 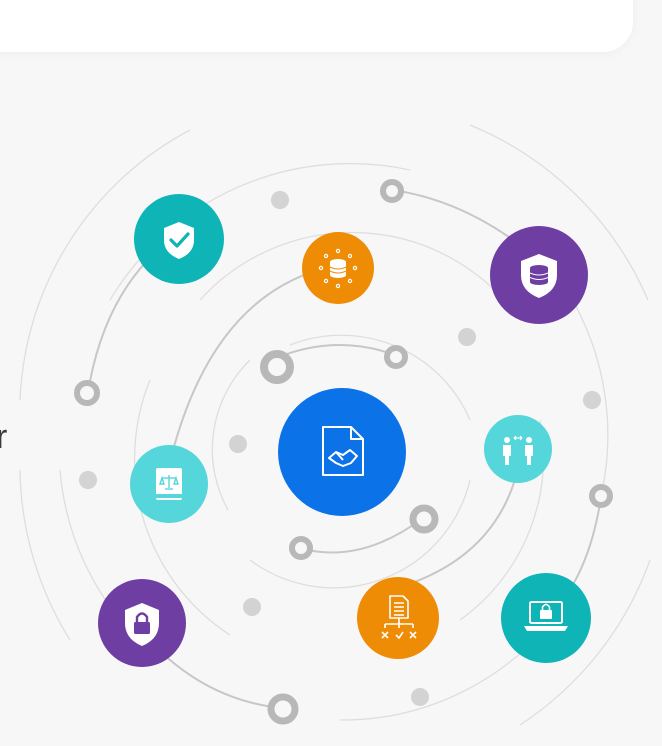 I want to click on node-laptop-lock, so click(x=546, y=618).